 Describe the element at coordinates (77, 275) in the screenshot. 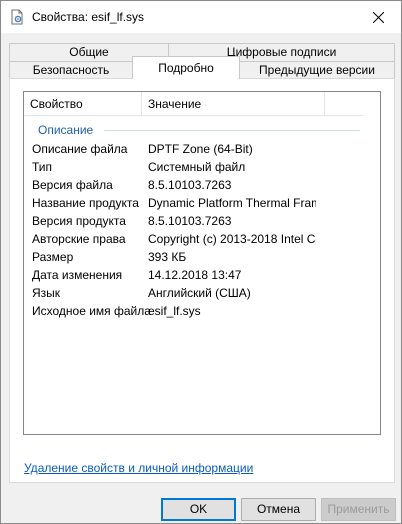

I see `property-name: Дата изменения` at that location.